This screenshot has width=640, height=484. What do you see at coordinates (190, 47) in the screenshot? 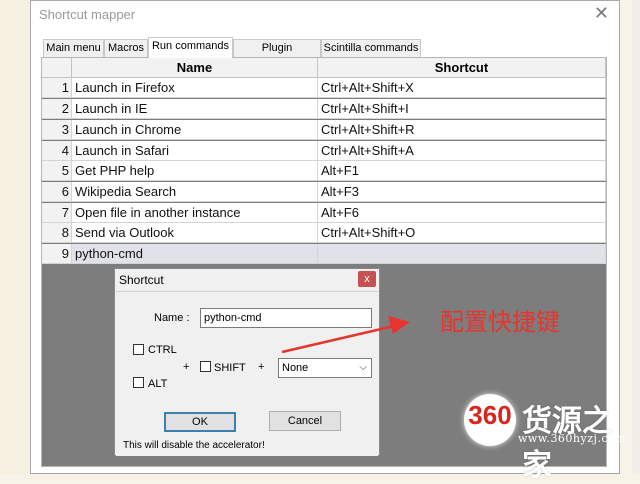
I see `tab-run-commands: Run commands` at bounding box center [190, 47].